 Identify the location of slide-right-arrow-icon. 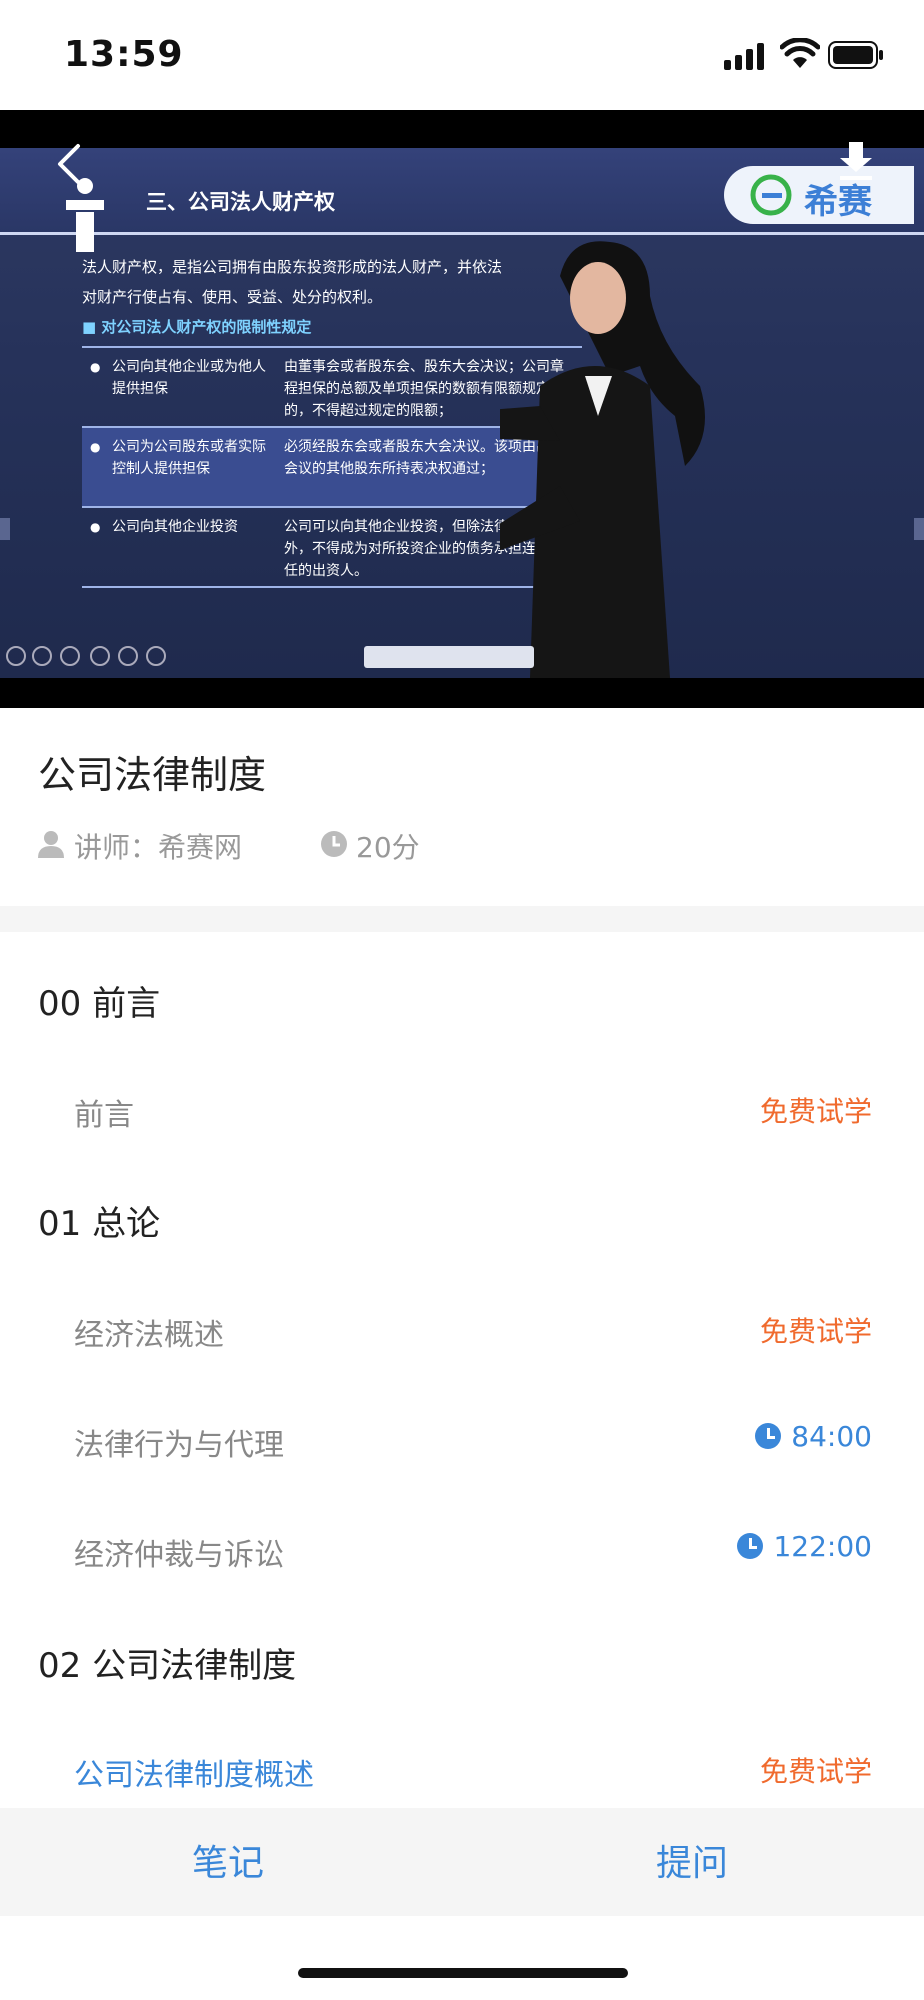
(919, 529).